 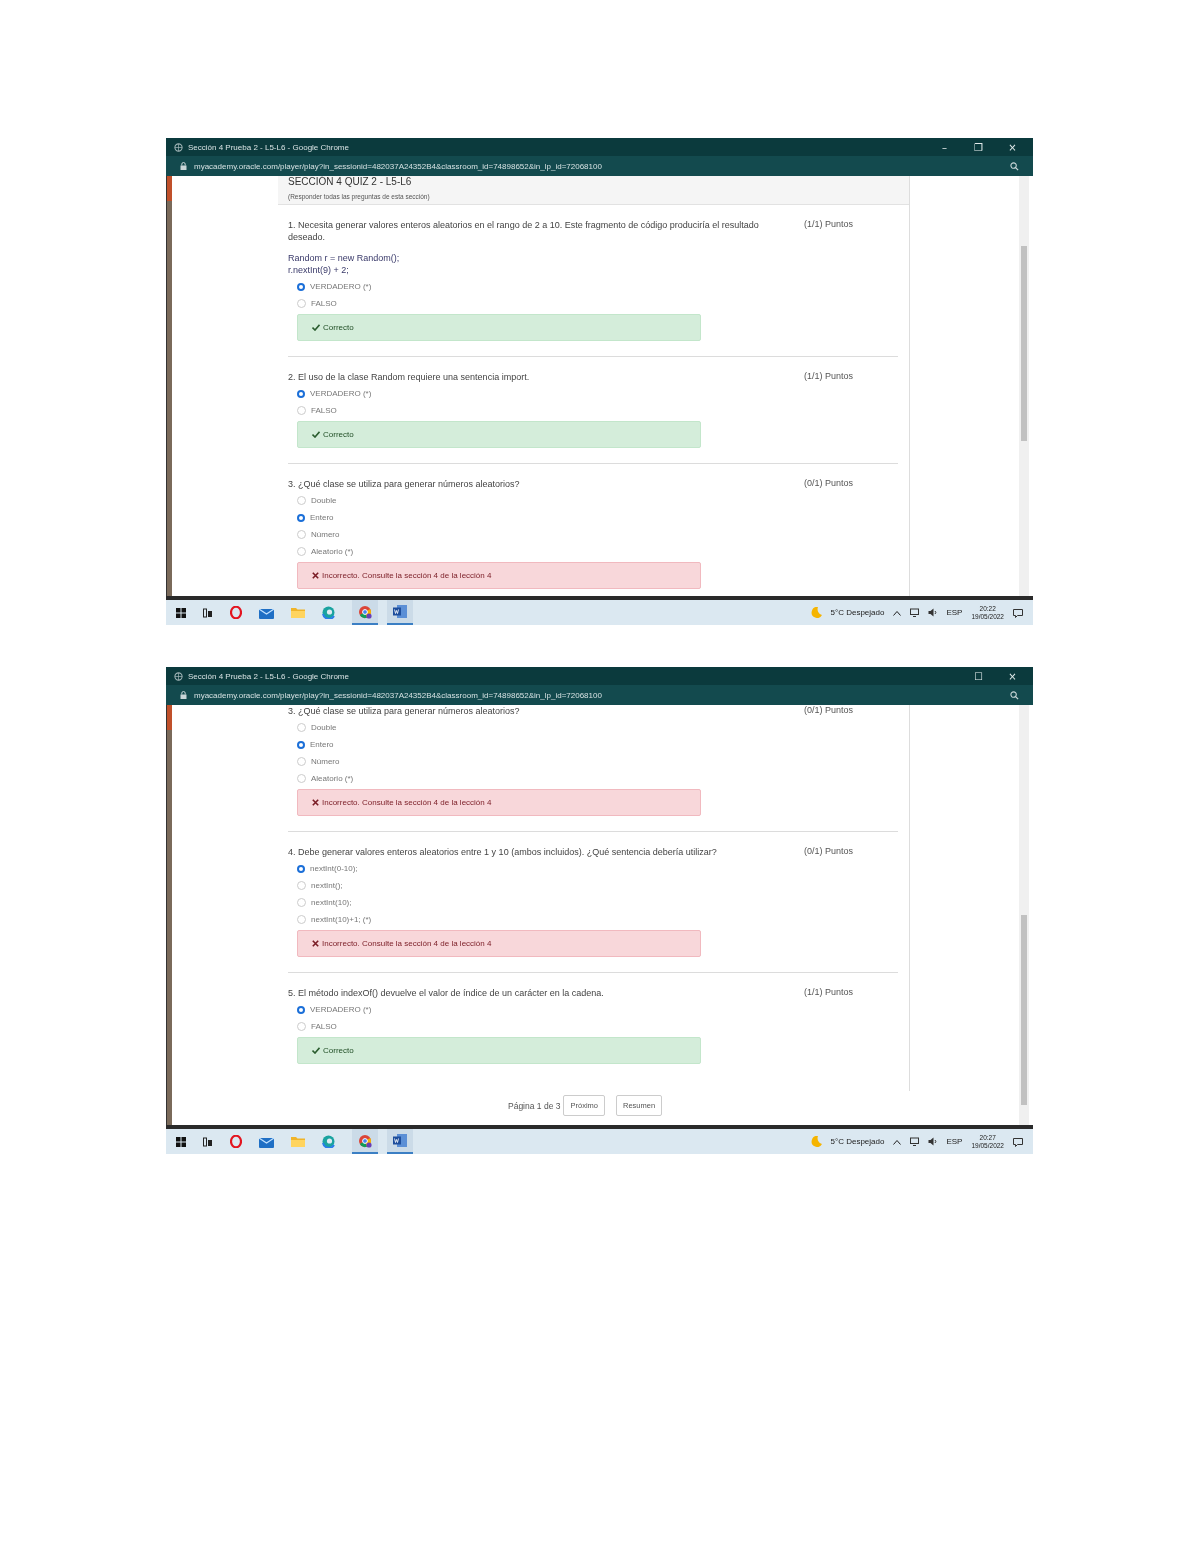 What do you see at coordinates (978, 676) in the screenshot?
I see `window-control: ☐` at bounding box center [978, 676].